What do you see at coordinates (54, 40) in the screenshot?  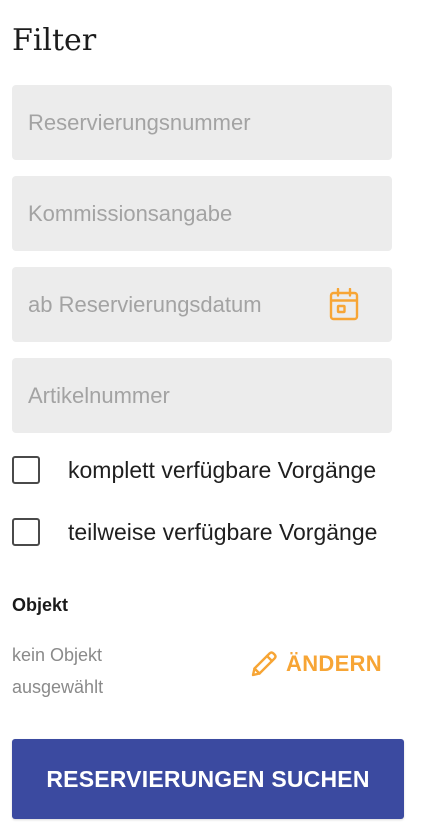 I see `filter-title: Filter` at bounding box center [54, 40].